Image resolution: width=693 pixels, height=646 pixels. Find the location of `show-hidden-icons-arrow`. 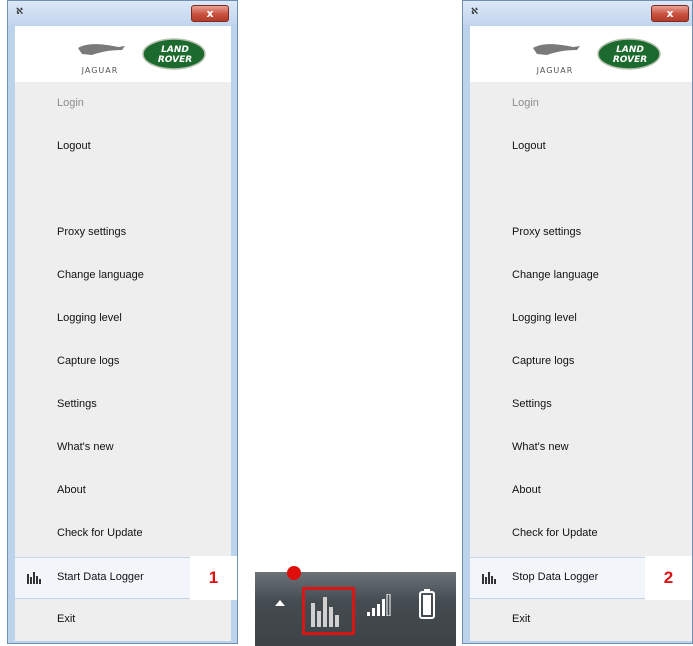

show-hidden-icons-arrow is located at coordinates (280, 603).